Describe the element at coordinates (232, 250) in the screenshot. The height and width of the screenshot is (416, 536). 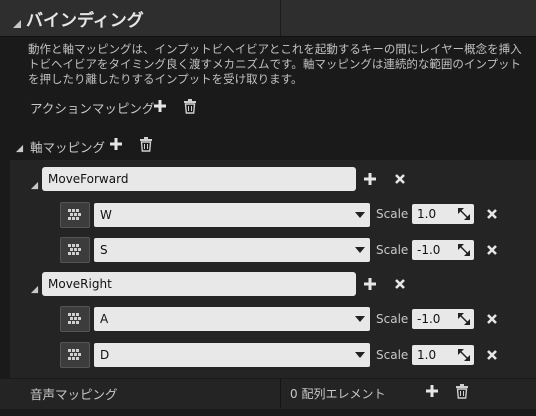
I see `key-combo: S` at that location.